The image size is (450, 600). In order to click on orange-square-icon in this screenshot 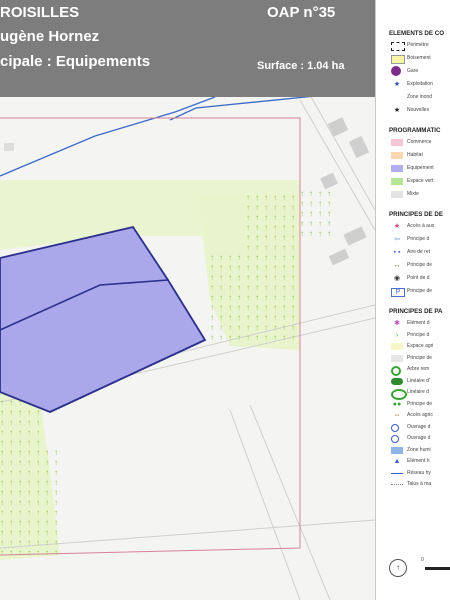, I will do `click(397, 155)`.